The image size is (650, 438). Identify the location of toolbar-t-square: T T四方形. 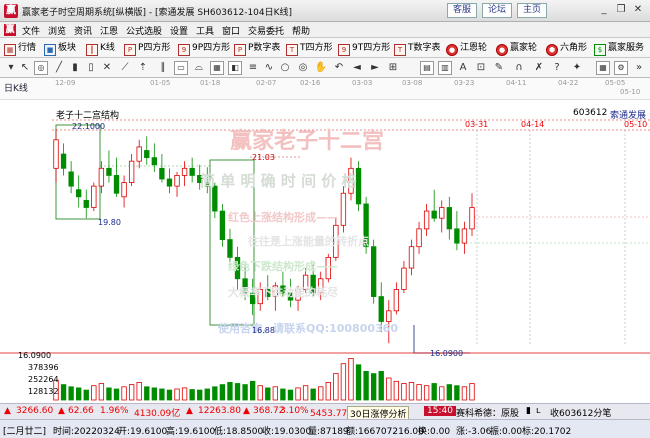
(309, 48).